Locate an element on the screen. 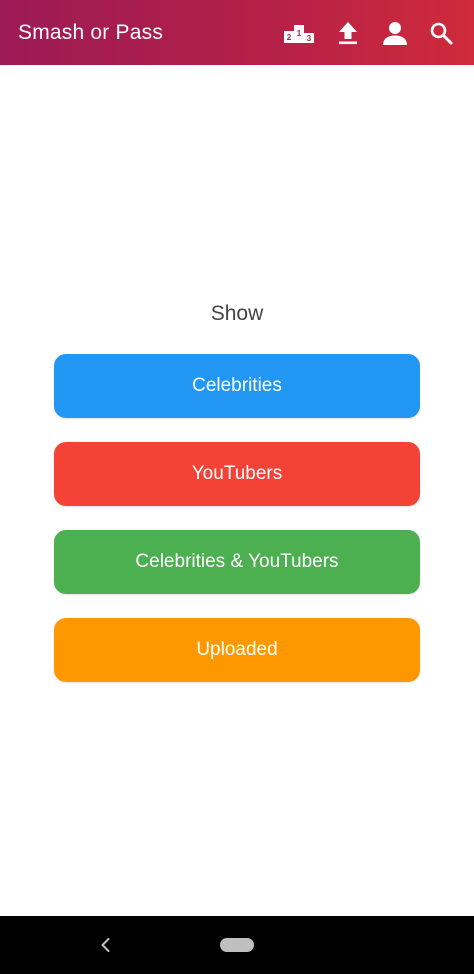  search-icon is located at coordinates (441, 33).